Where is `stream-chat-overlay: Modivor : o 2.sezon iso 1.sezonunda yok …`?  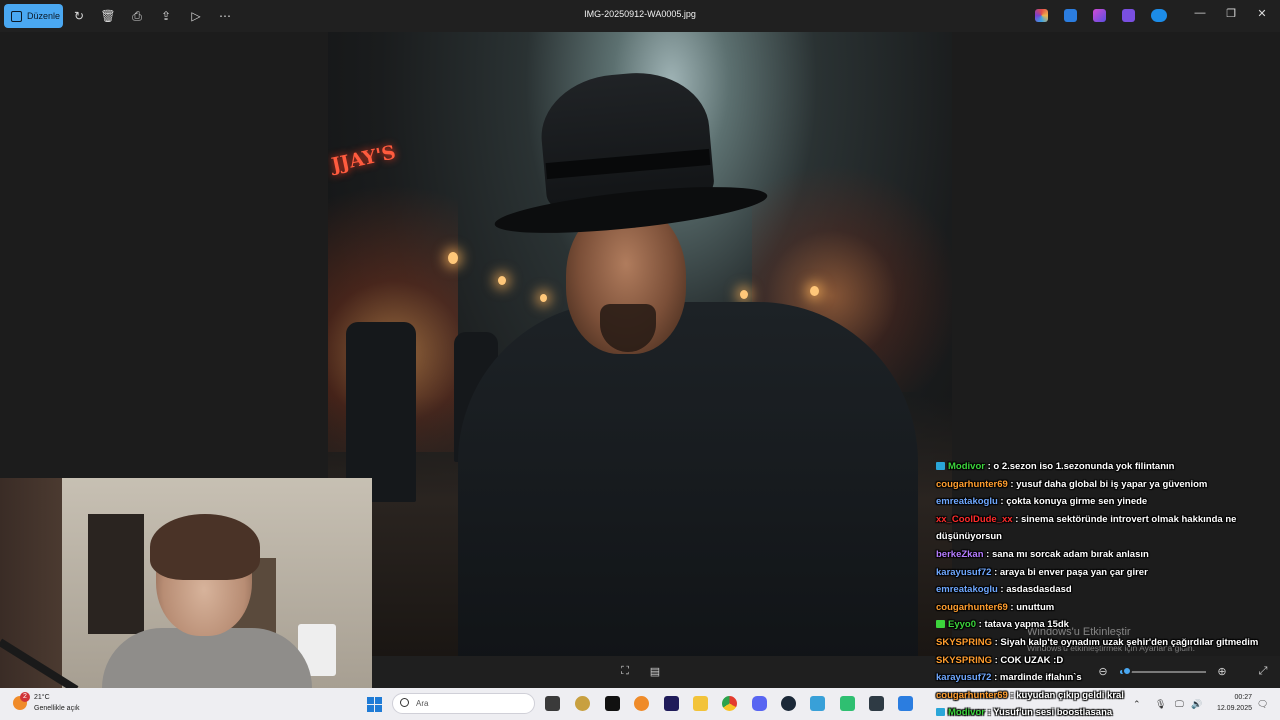 stream-chat-overlay: Modivor : o 2.sezon iso 1.sezonunda yok … is located at coordinates (1102, 589).